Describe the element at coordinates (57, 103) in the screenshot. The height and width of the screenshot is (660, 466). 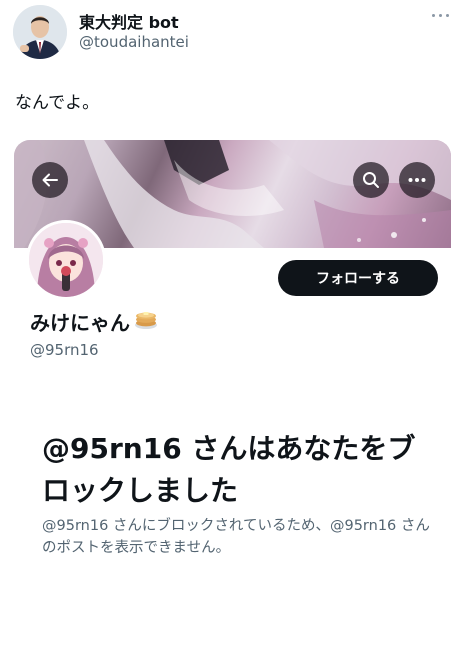
I see `tweet-text: なんでよ。` at that location.